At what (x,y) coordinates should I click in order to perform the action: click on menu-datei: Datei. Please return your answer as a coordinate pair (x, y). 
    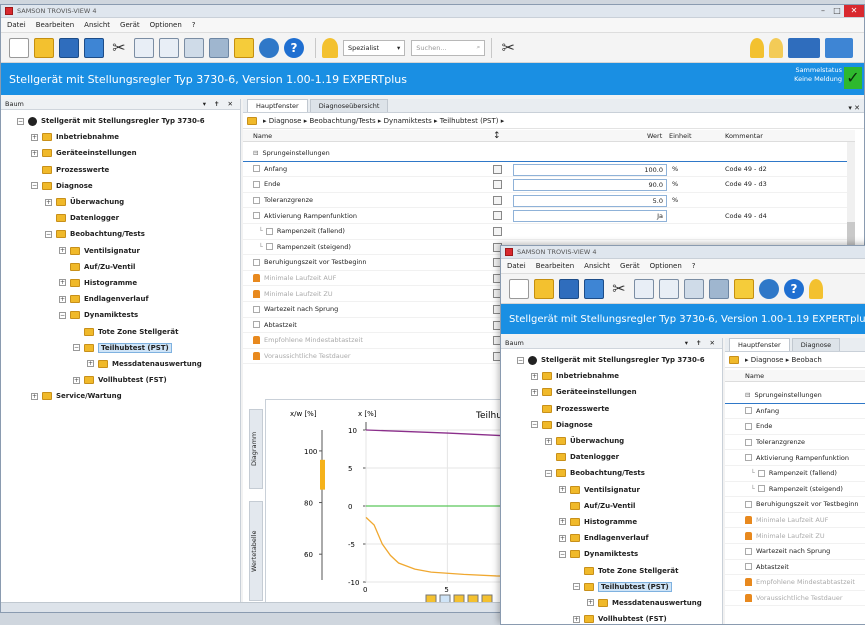
    Looking at the image, I should click on (16, 25).